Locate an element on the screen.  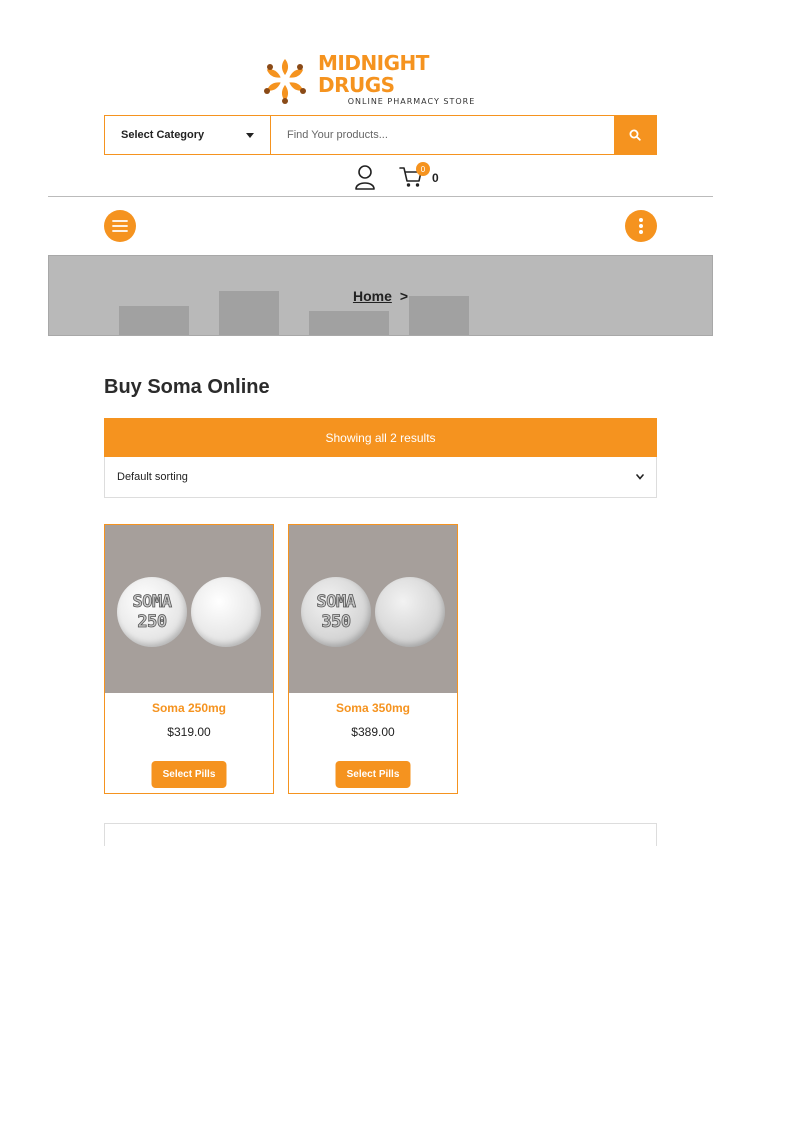
pill-imprinted: SOMA 250 is located at coordinates (152, 612).